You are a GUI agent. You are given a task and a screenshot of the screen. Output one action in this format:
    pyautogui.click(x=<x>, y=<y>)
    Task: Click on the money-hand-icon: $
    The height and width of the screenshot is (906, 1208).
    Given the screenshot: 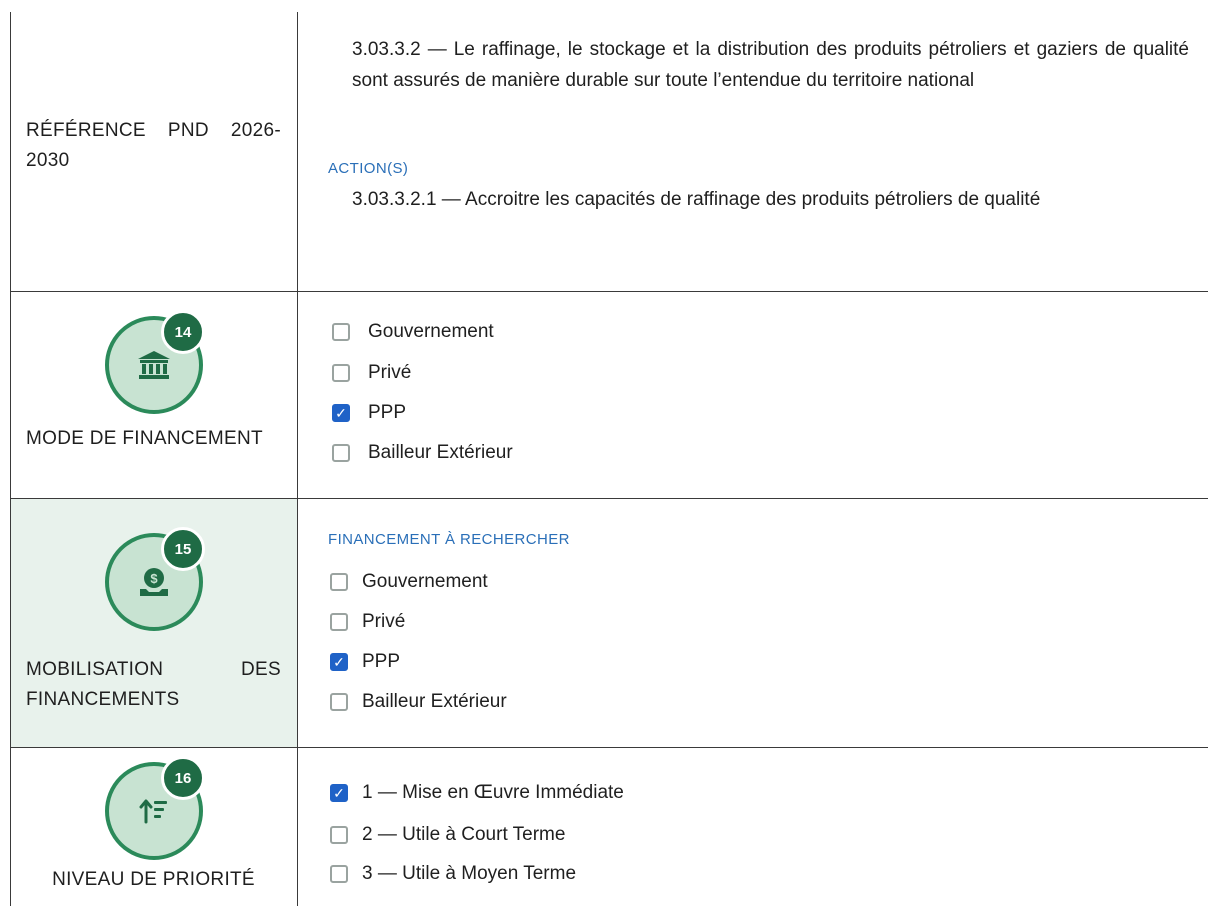 What is the action you would take?
    pyautogui.click(x=154, y=582)
    